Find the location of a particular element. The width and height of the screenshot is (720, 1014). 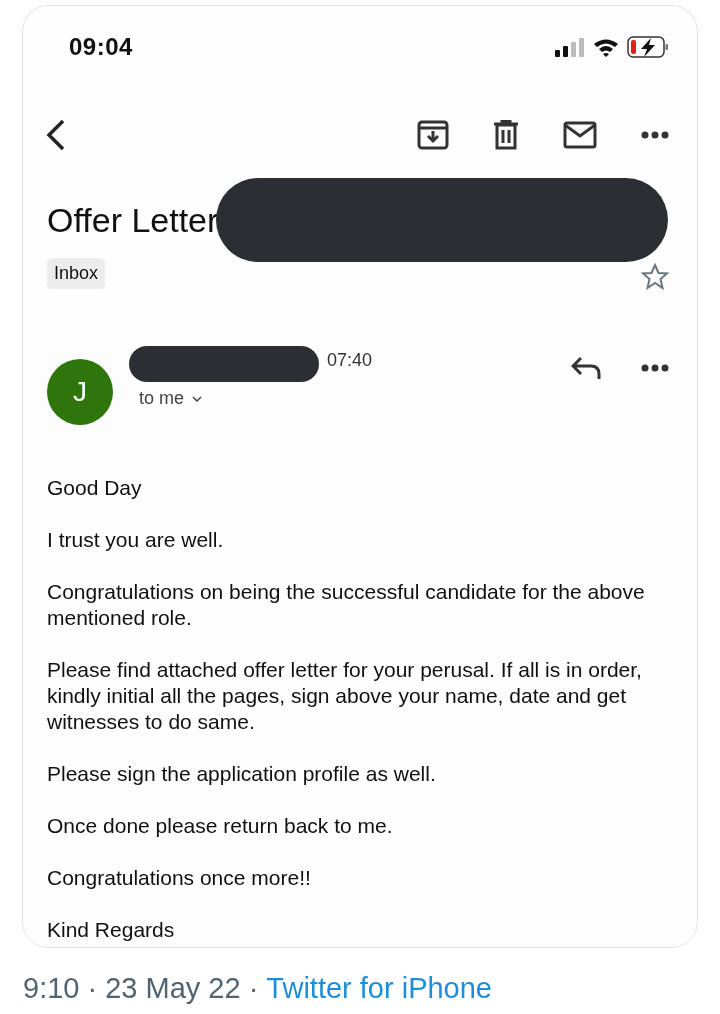

caret-icon is located at coordinates (197, 398).